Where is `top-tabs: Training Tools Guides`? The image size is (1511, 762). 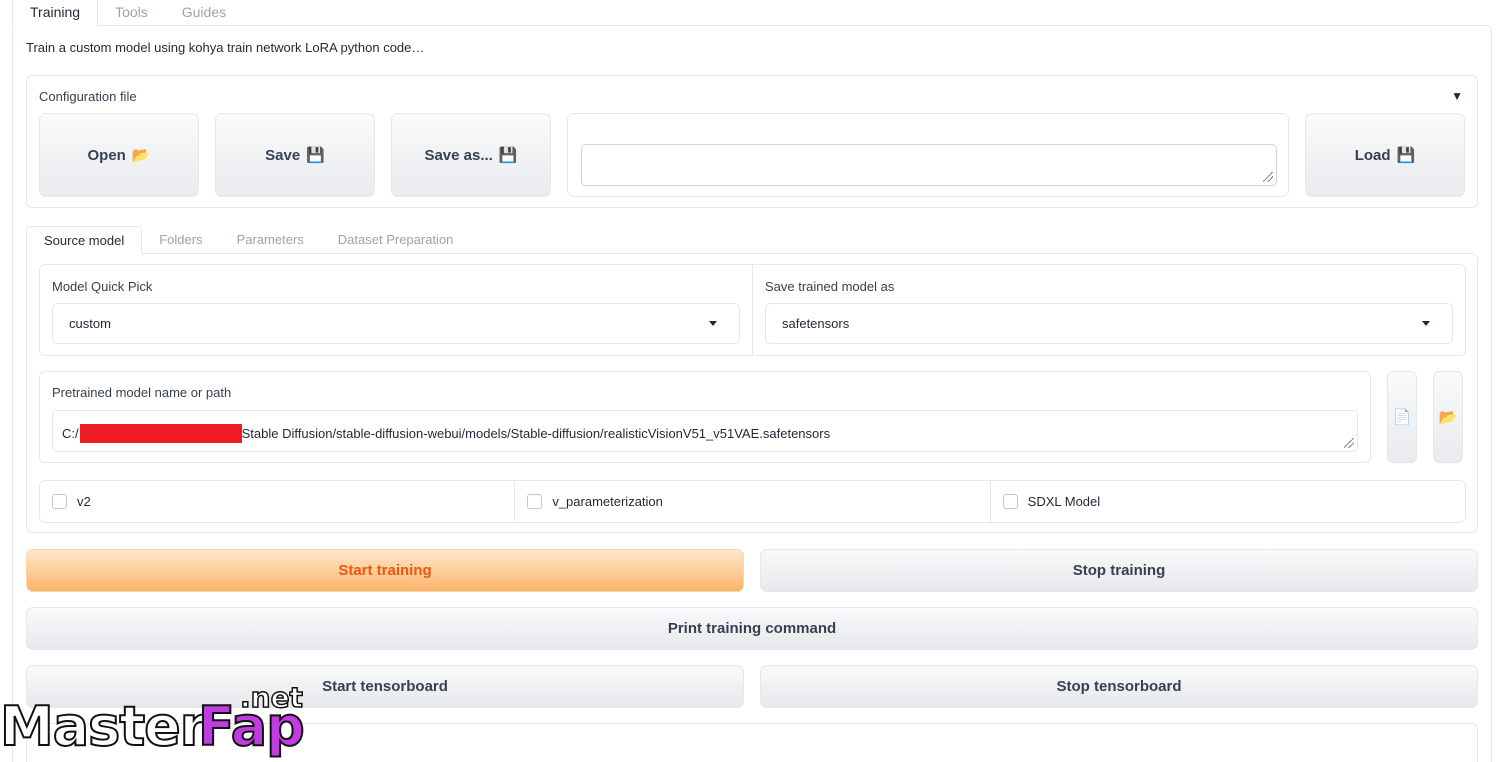
top-tabs: Training Tools Guides is located at coordinates (127, 13).